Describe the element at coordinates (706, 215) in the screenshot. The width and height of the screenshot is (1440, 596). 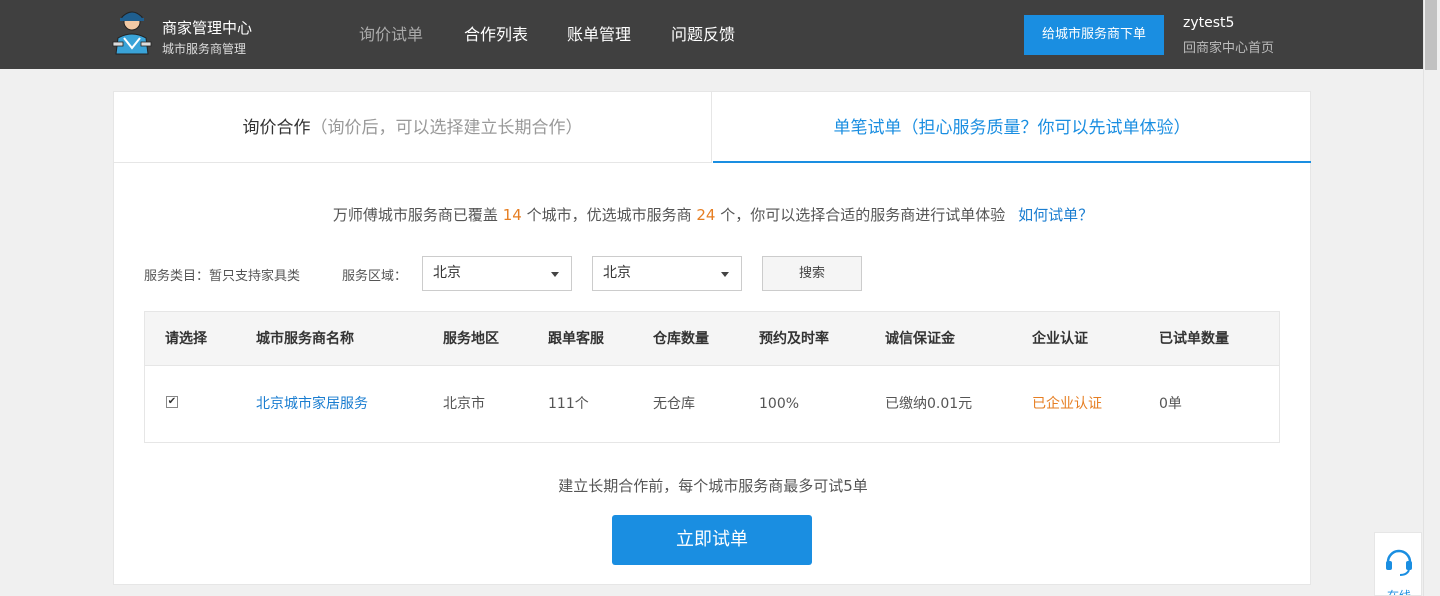
I see `provider-count: 24` at that location.